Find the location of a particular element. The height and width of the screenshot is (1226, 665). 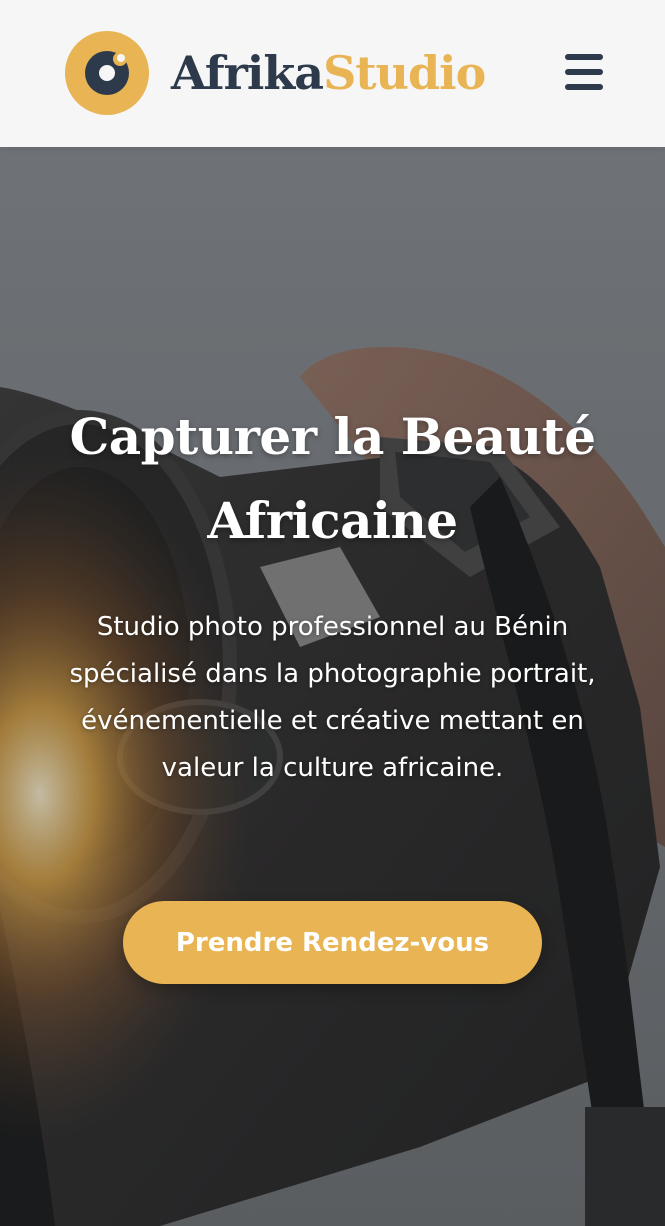

hero-title-line-2: Africaine is located at coordinates (332, 520).